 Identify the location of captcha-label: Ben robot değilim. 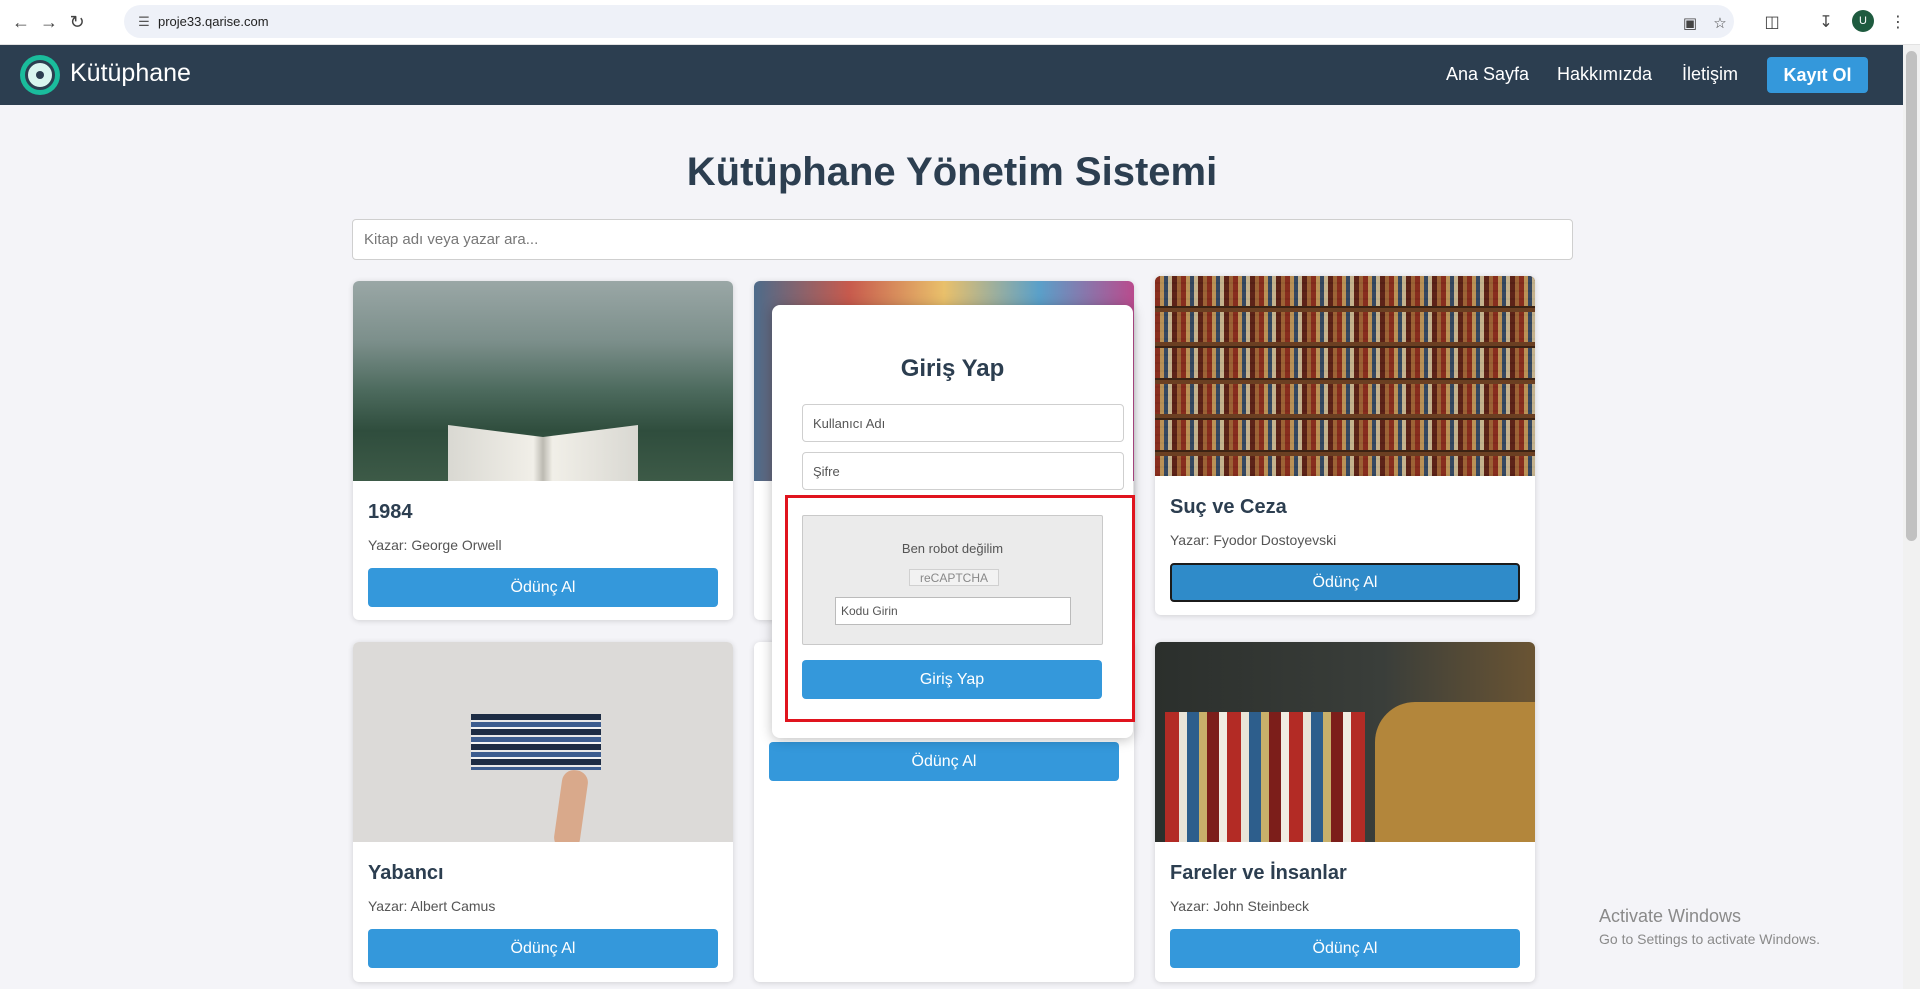
(952, 548).